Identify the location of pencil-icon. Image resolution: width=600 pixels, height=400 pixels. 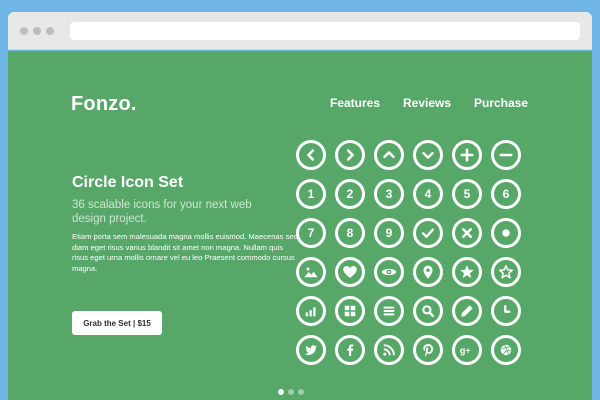
(467, 311).